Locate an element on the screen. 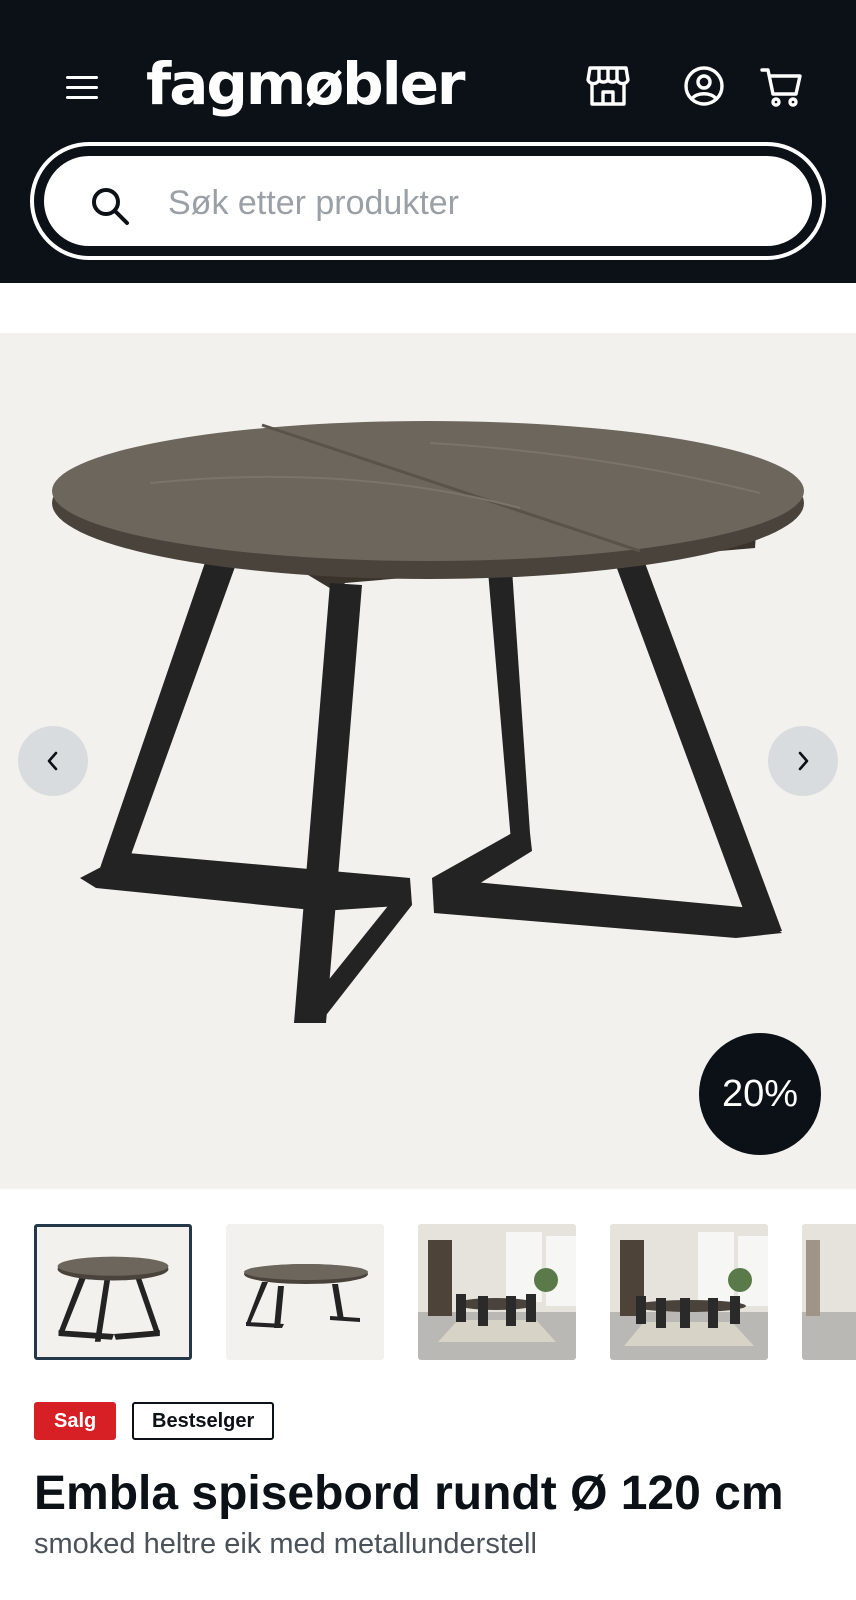  account-icon is located at coordinates (704, 86).